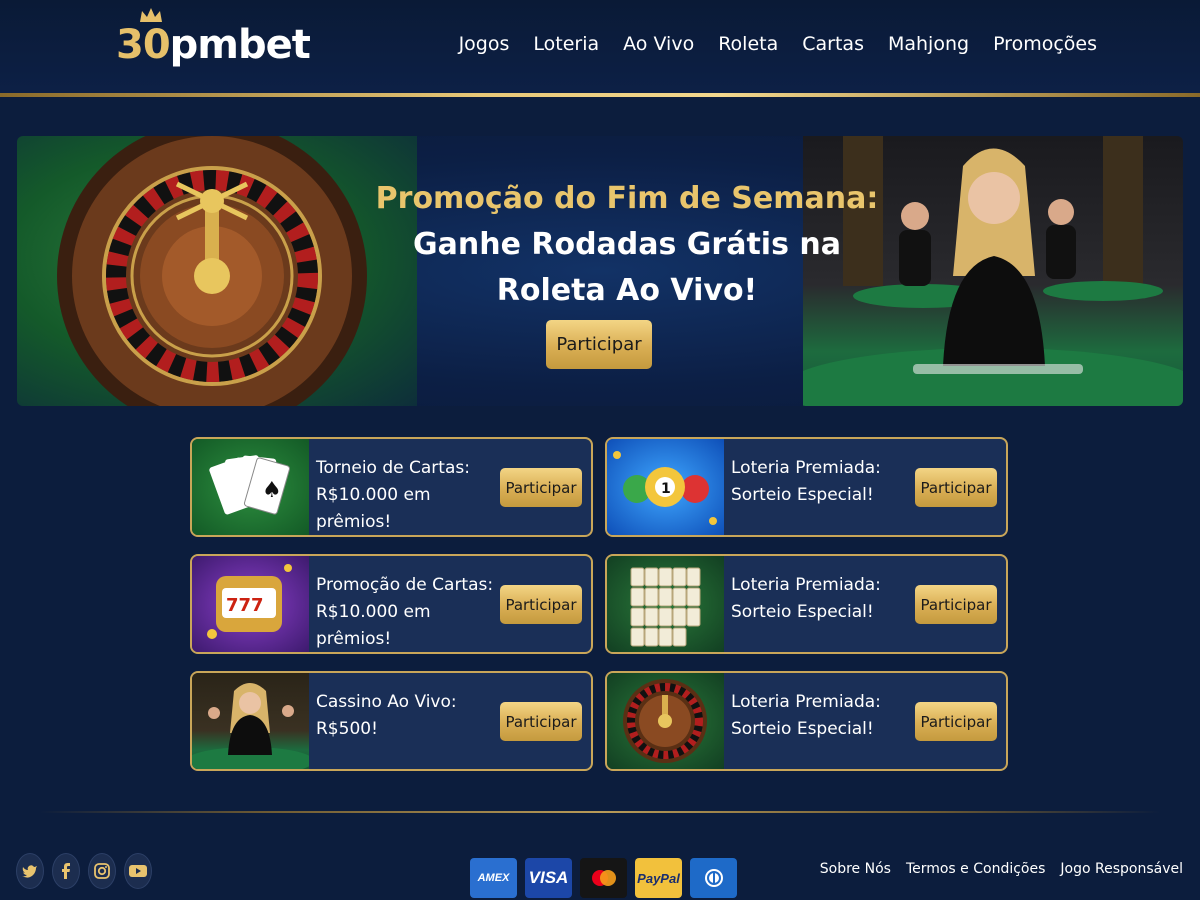 Image resolution: width=1200 pixels, height=900 pixels. What do you see at coordinates (245, 605) in the screenshot?
I see `svg-text: 777` at bounding box center [245, 605].